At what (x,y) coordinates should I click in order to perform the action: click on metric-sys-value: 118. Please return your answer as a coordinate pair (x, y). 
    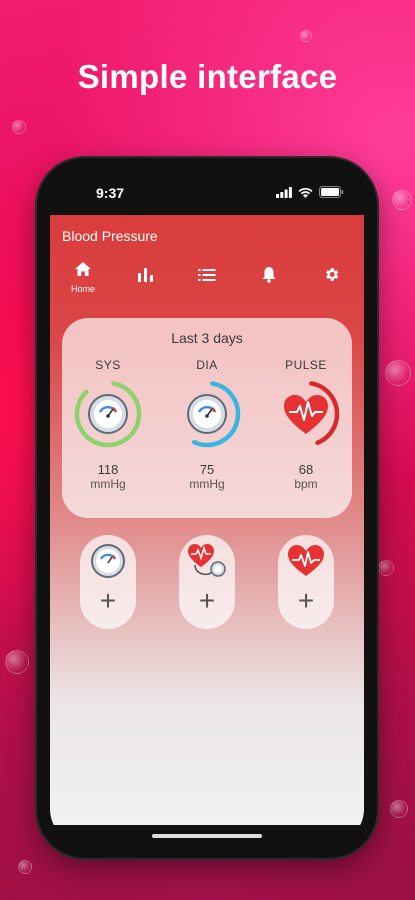
    Looking at the image, I should click on (108, 469).